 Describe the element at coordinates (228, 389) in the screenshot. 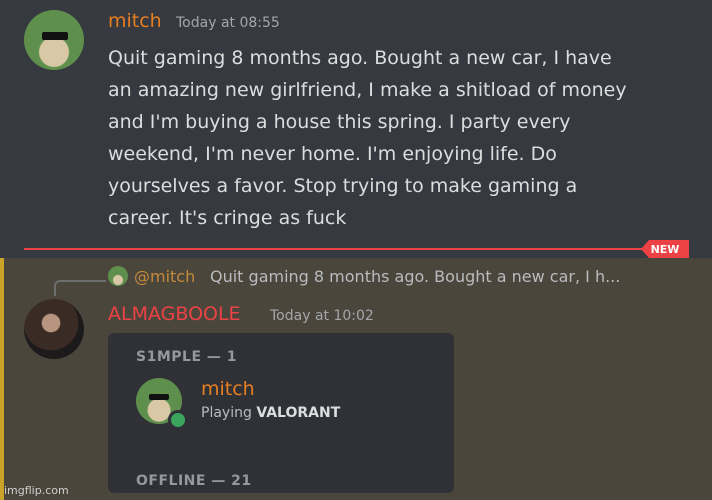

I see `member-name: mitch` at that location.